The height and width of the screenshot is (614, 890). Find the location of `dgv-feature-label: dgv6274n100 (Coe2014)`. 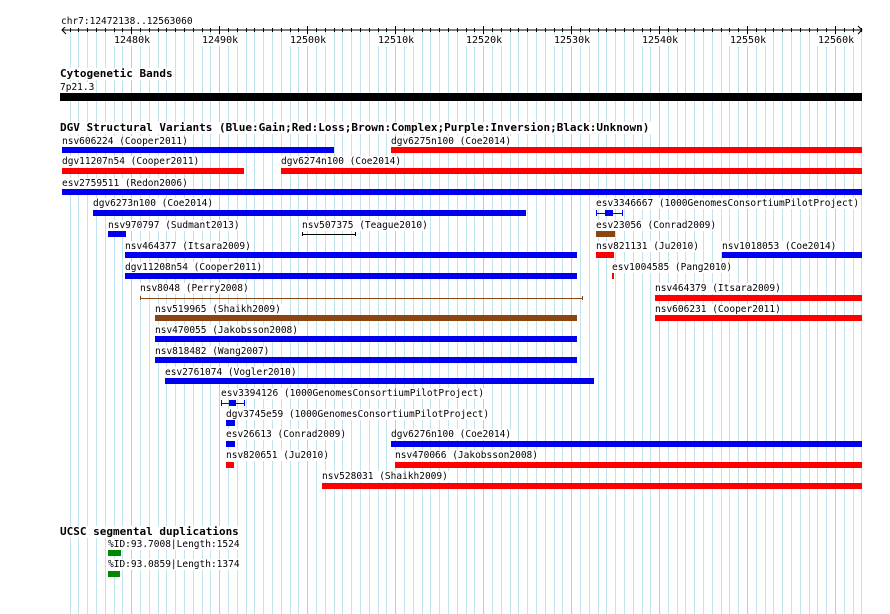

dgv-feature-label: dgv6274n100 (Coe2014) is located at coordinates (341, 161).